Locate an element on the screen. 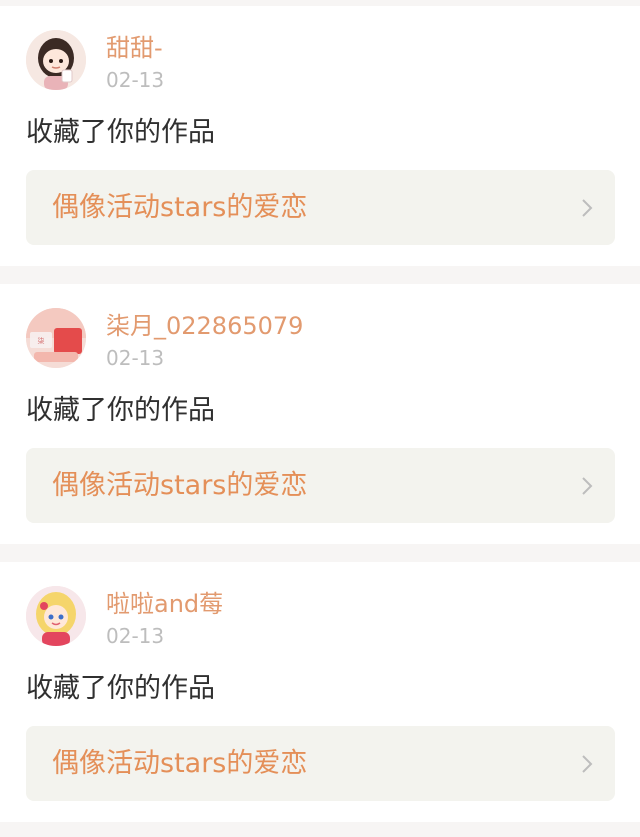 The height and width of the screenshot is (837, 640). anime-girl-avatar-icon is located at coordinates (56, 60).